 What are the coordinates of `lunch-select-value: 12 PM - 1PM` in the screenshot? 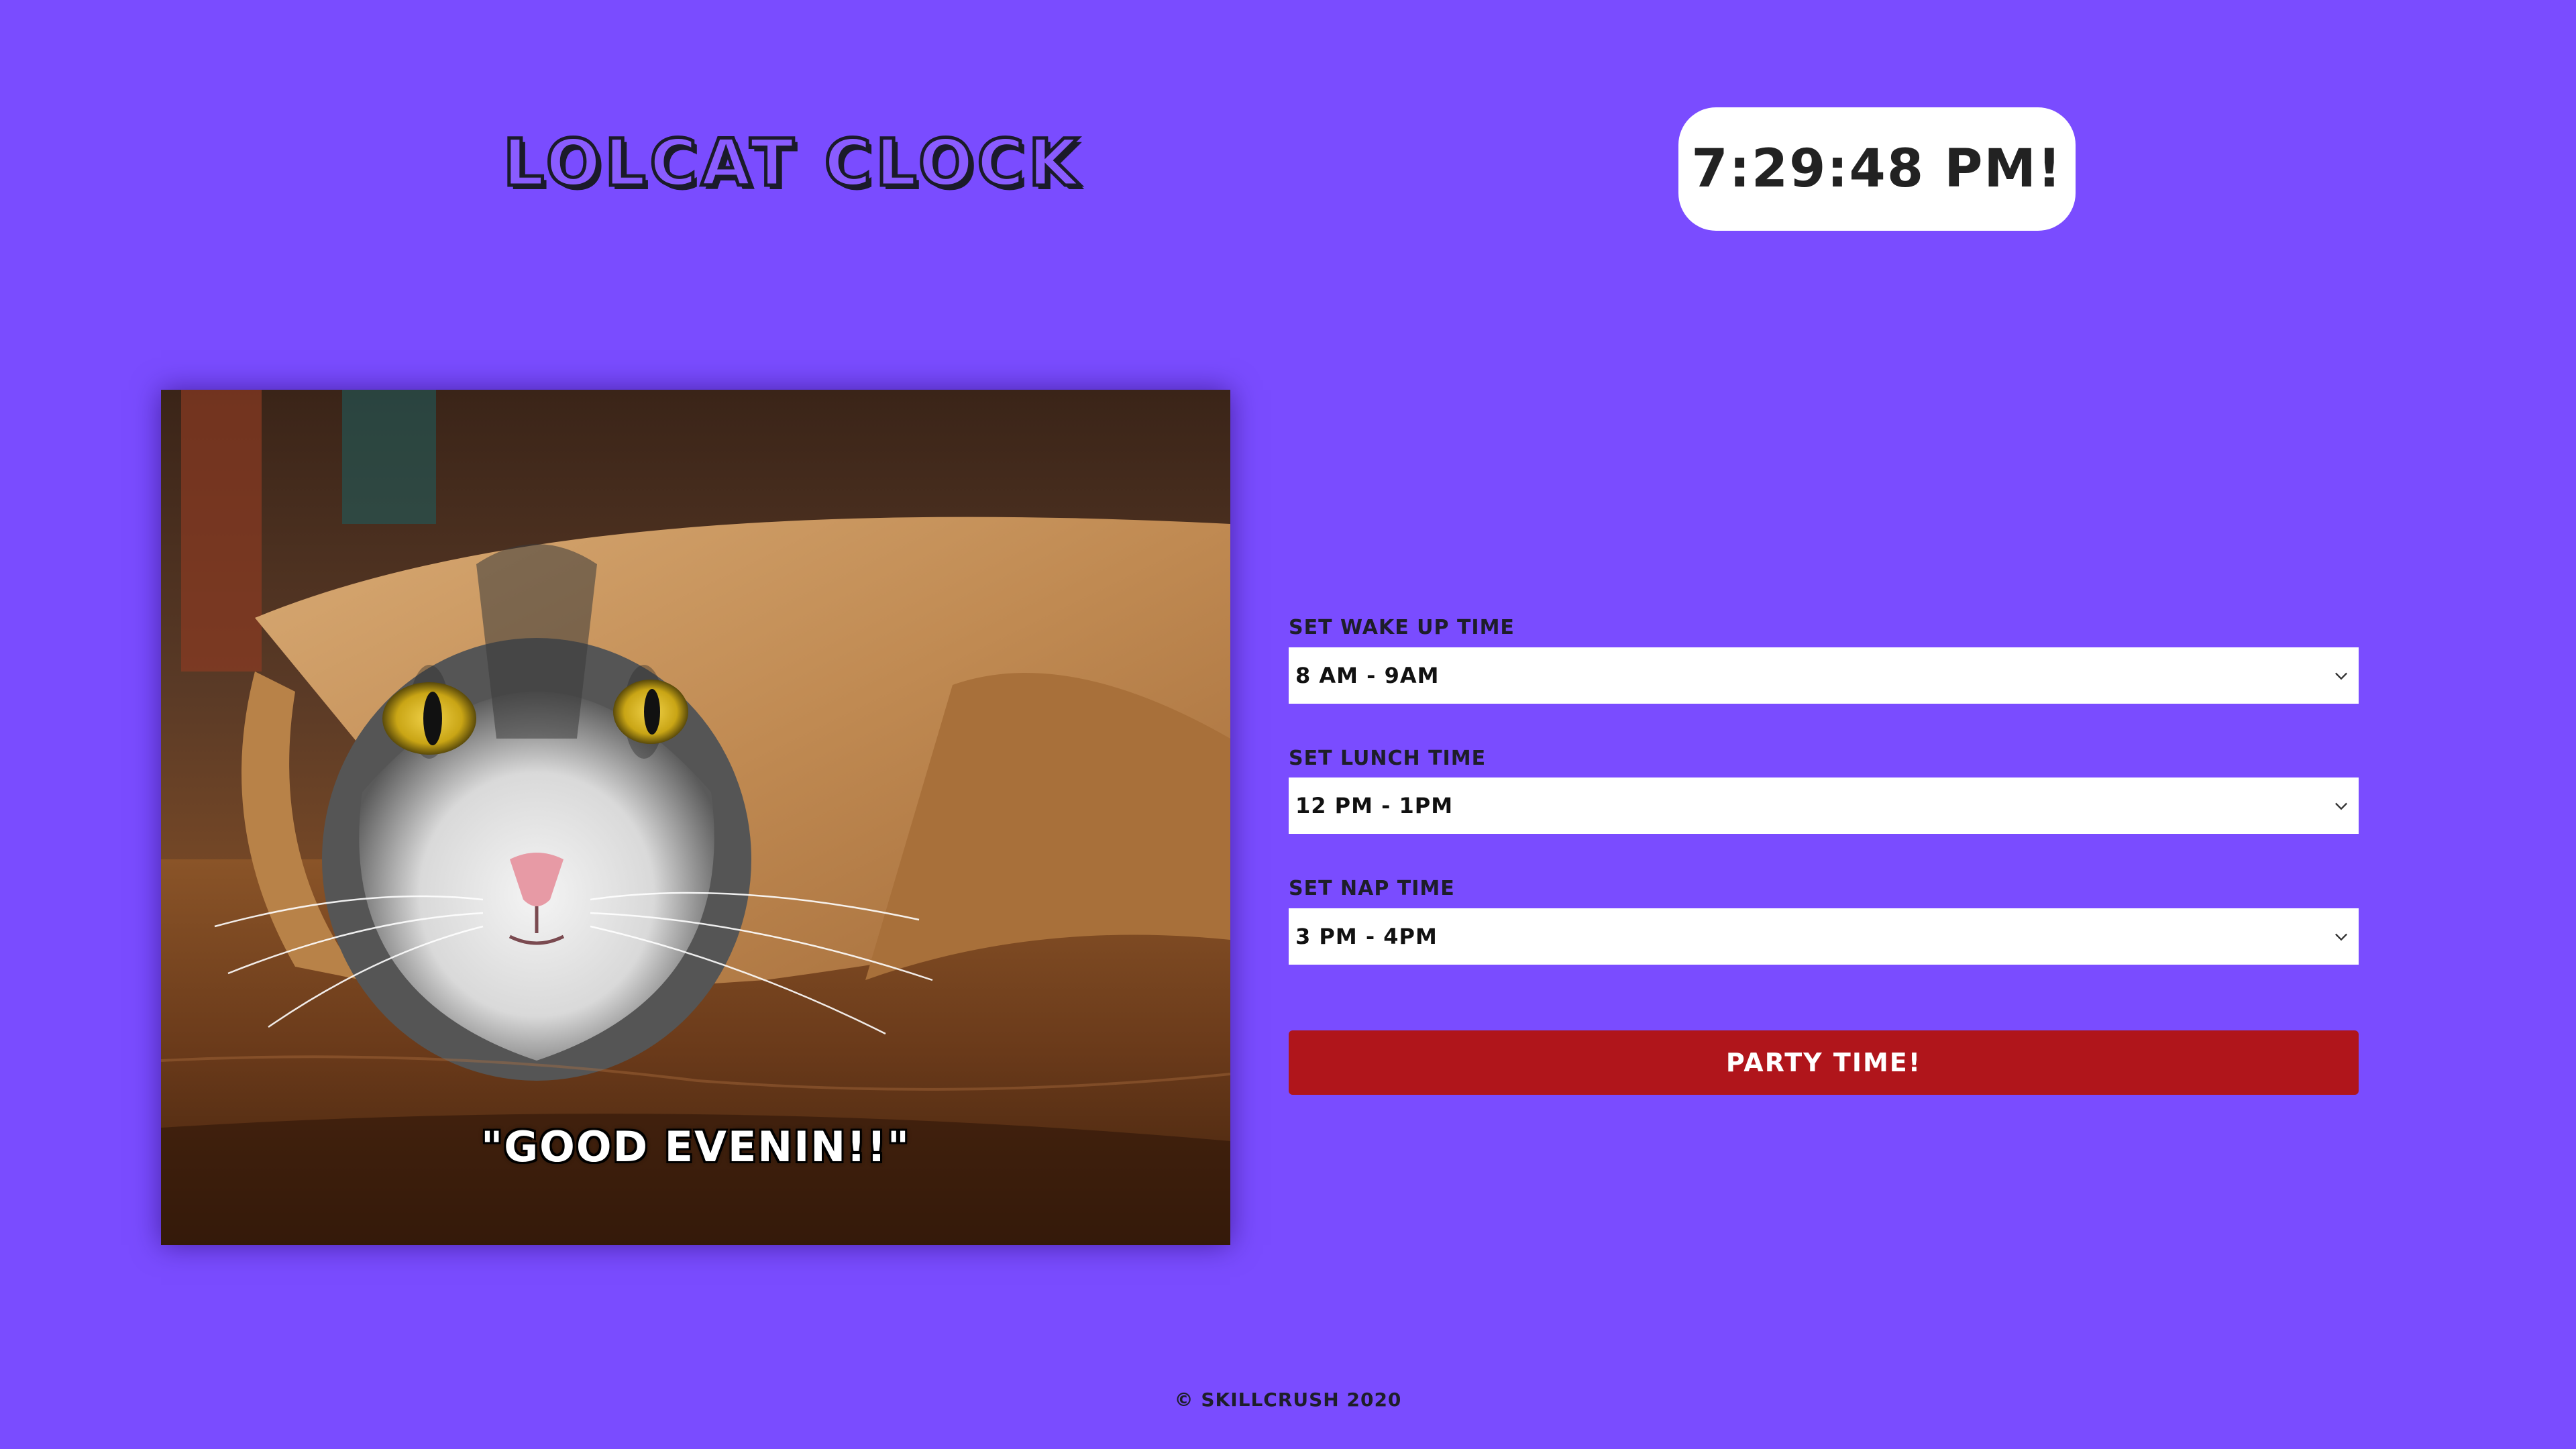 It's located at (1374, 805).